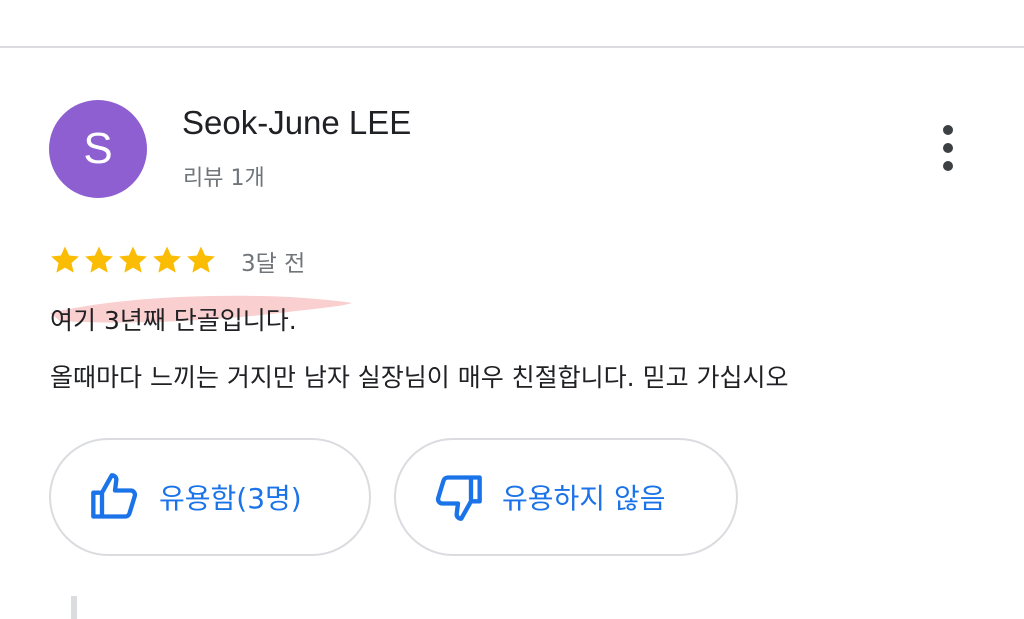  I want to click on scroll-indicator, so click(74, 607).